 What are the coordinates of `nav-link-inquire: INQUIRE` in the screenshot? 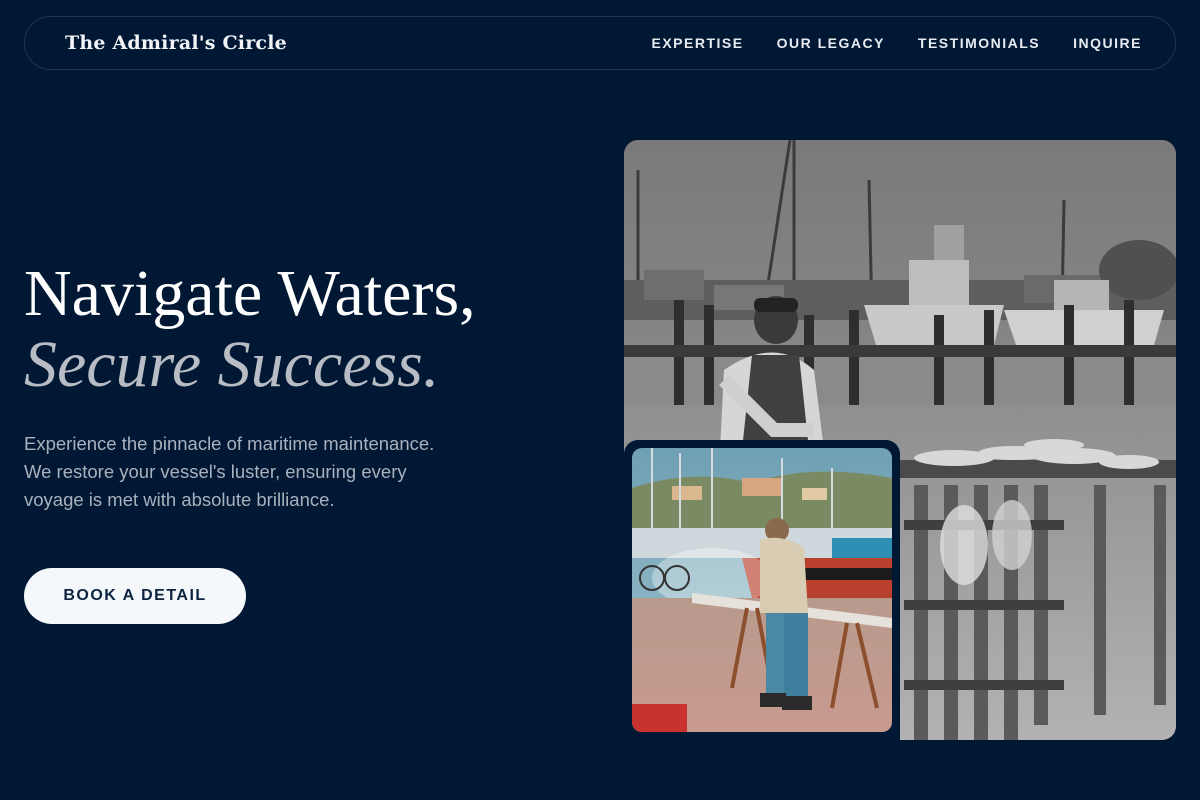 It's located at (1107, 43).